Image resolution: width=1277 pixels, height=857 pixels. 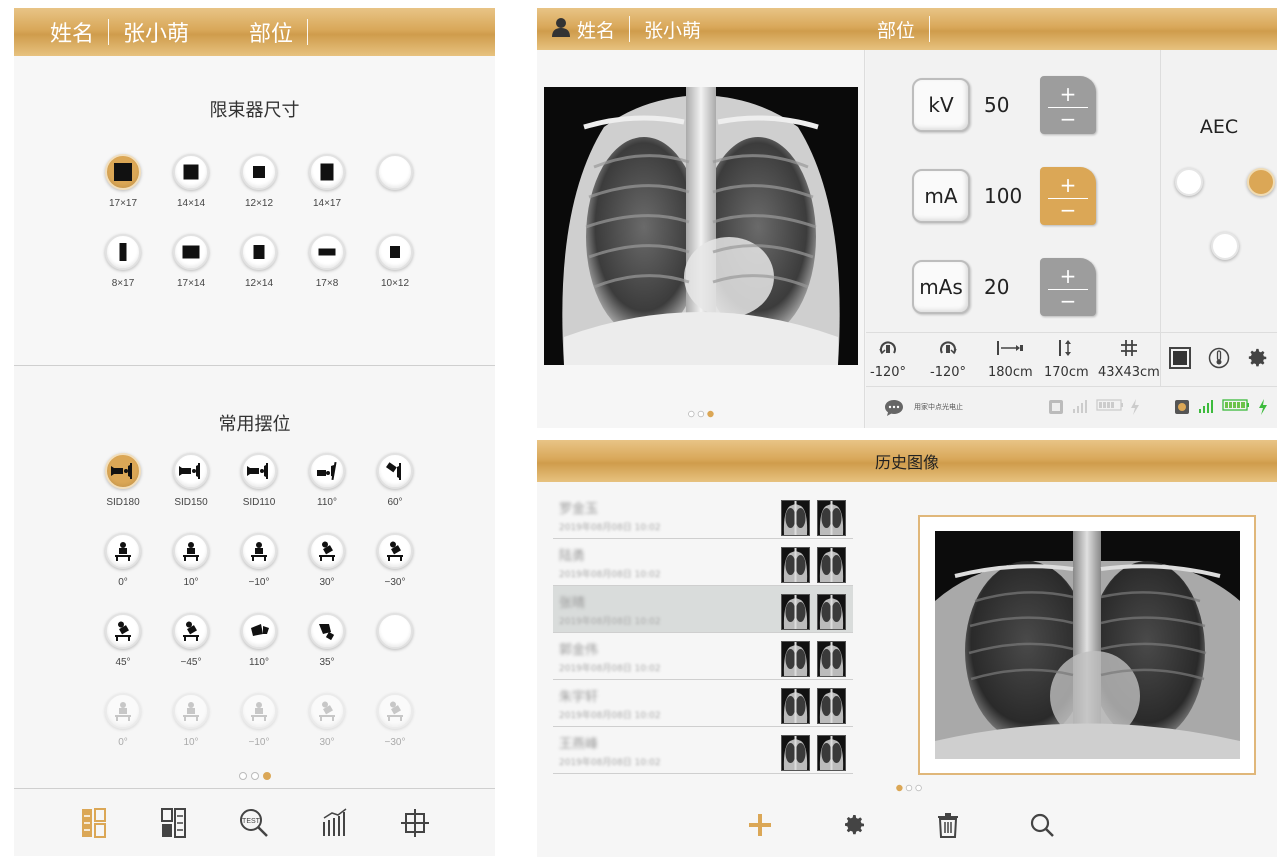 What do you see at coordinates (941, 196) in the screenshot?
I see `param-key-ma: mA` at bounding box center [941, 196].